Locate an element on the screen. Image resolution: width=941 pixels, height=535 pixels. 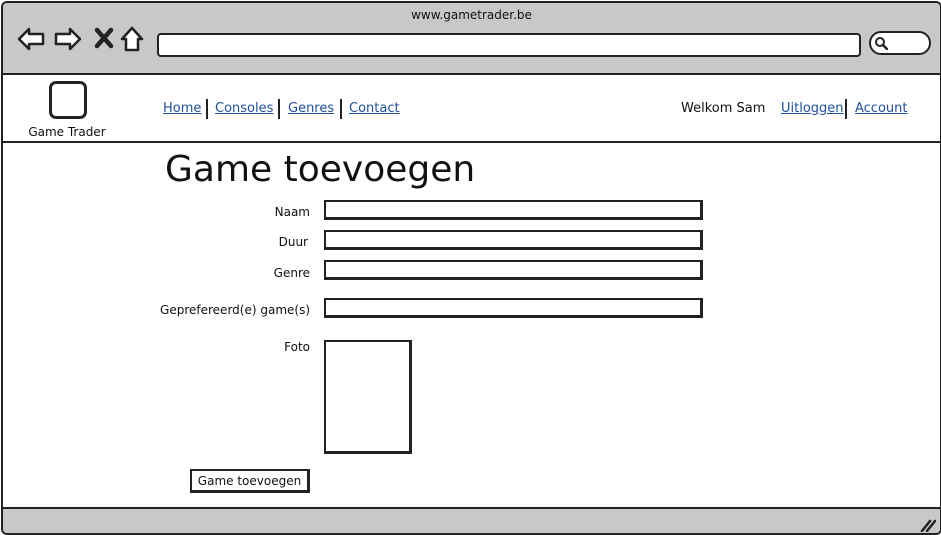
genre-label: Genre is located at coordinates (291, 273).